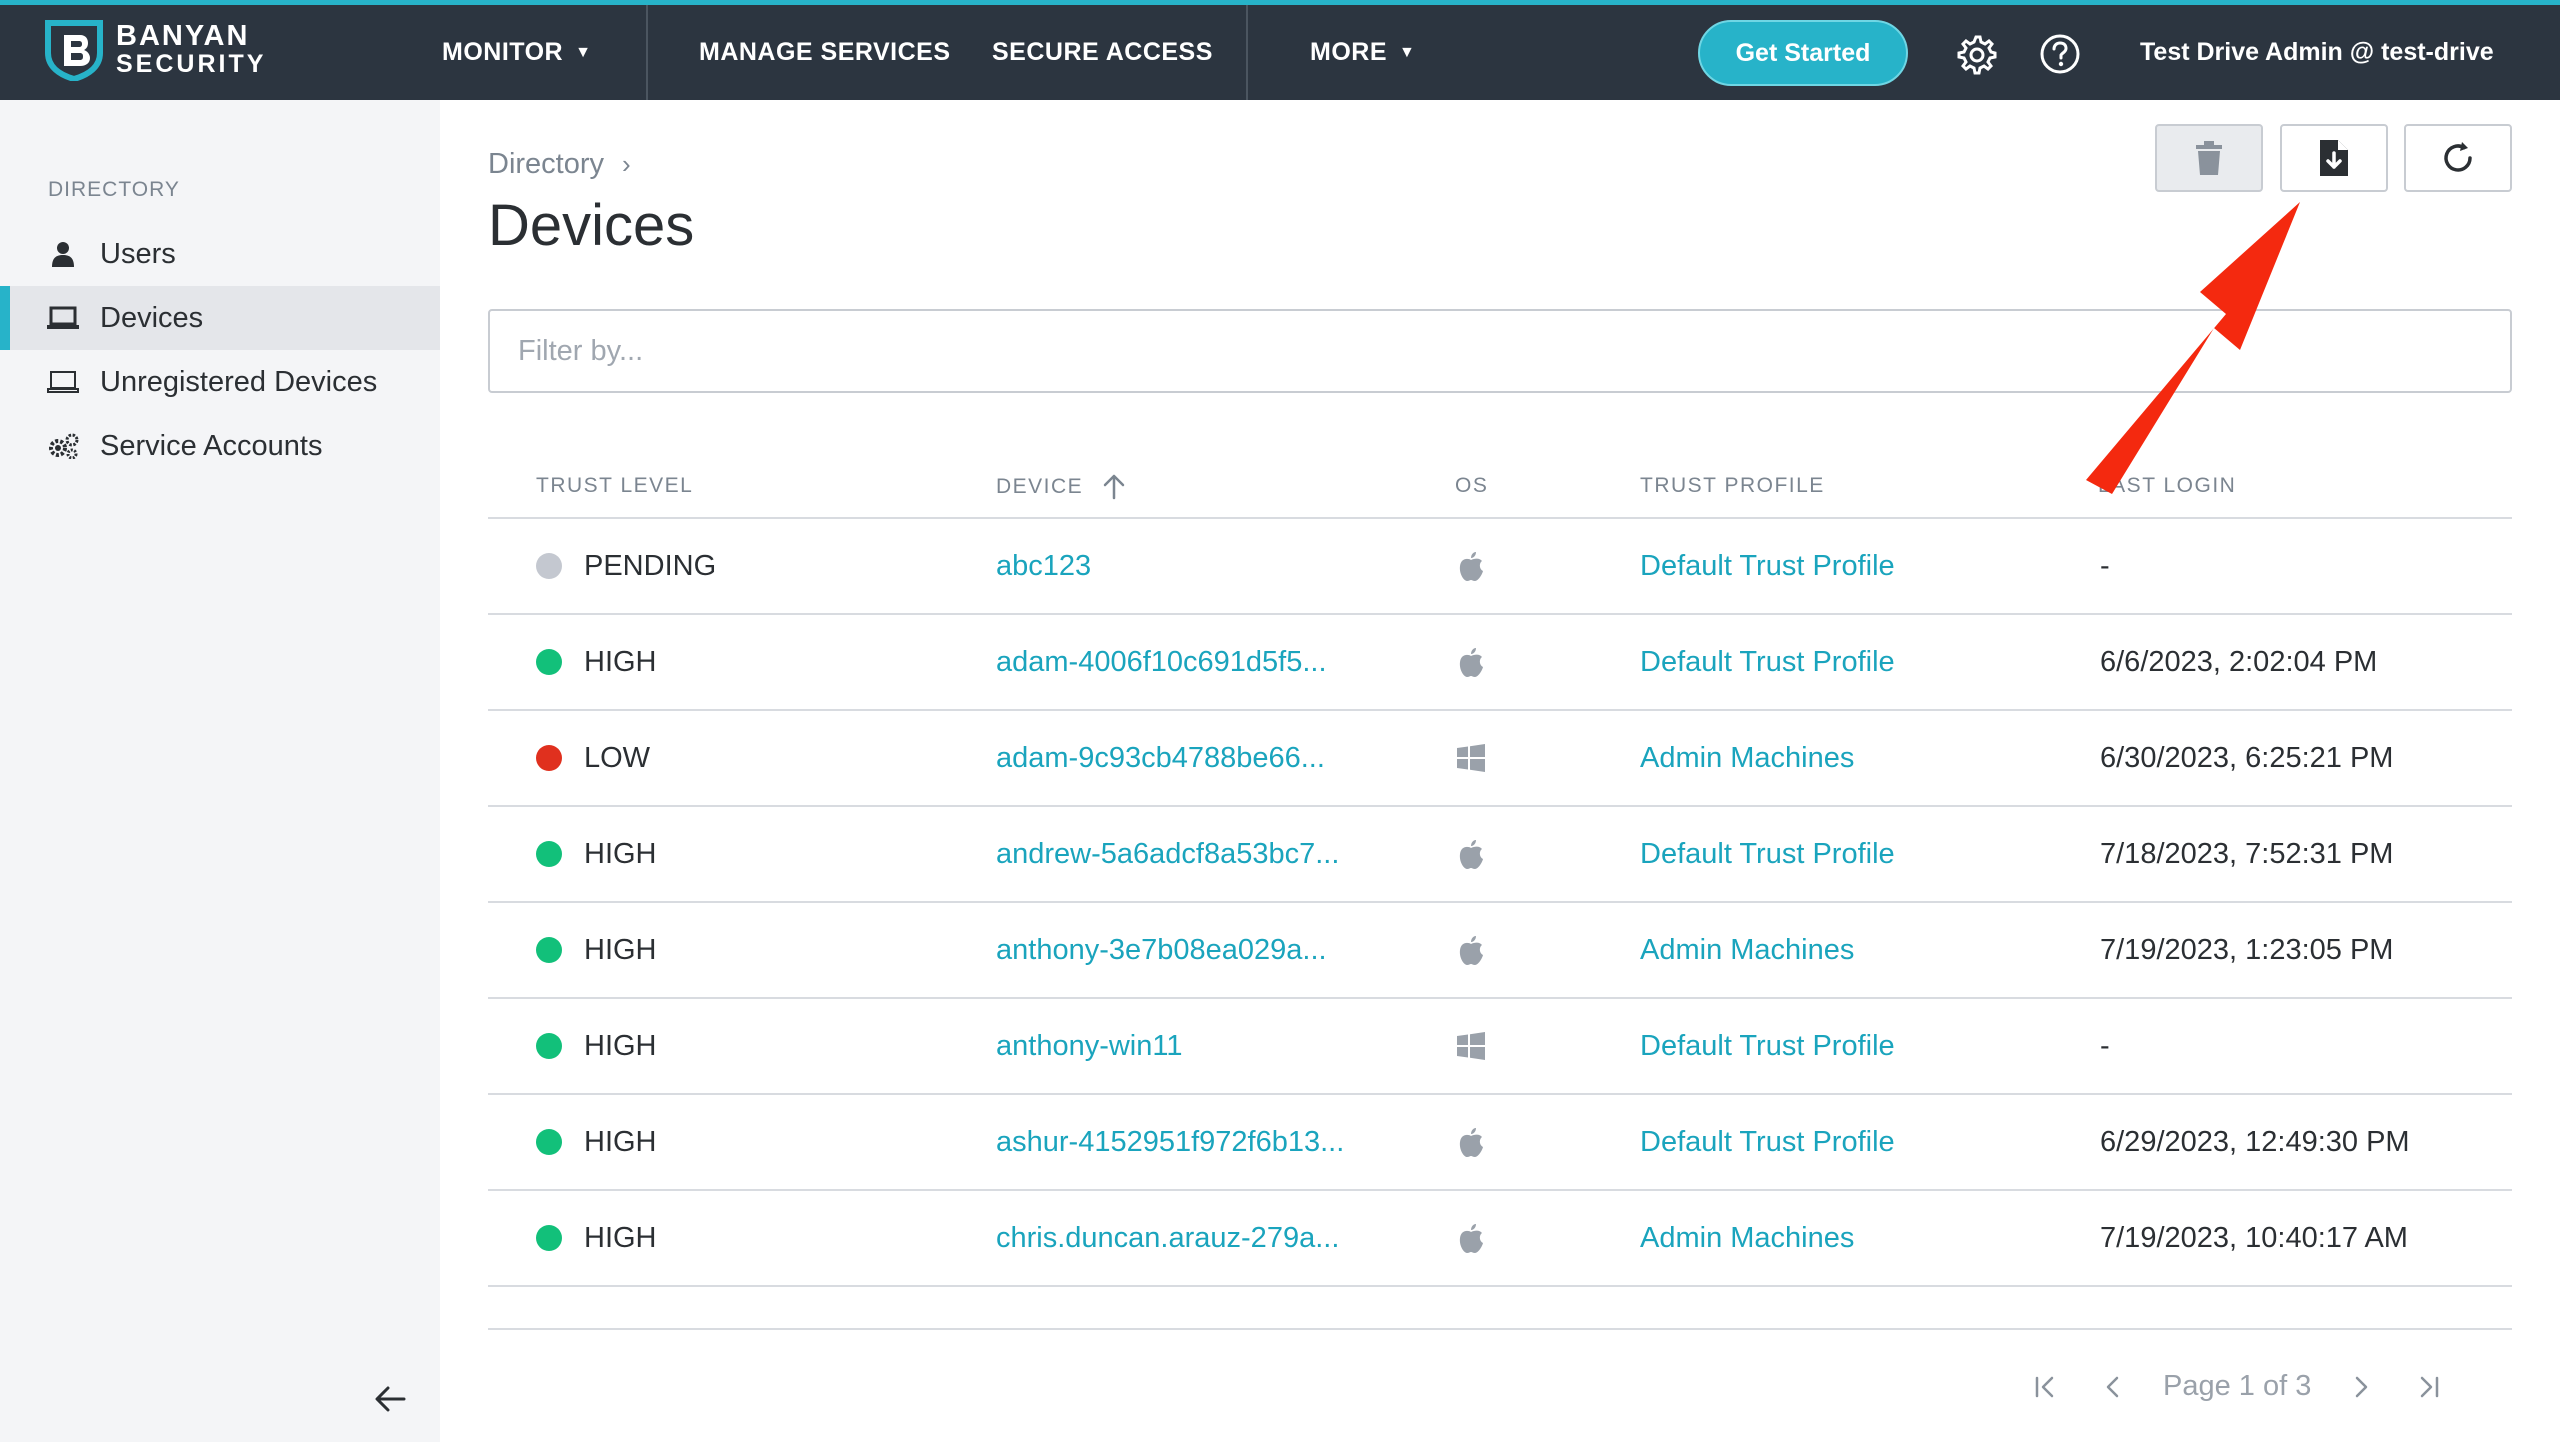 This screenshot has height=1442, width=2560. I want to click on column-header-last-login: LAST LOGIN, so click(2167, 486).